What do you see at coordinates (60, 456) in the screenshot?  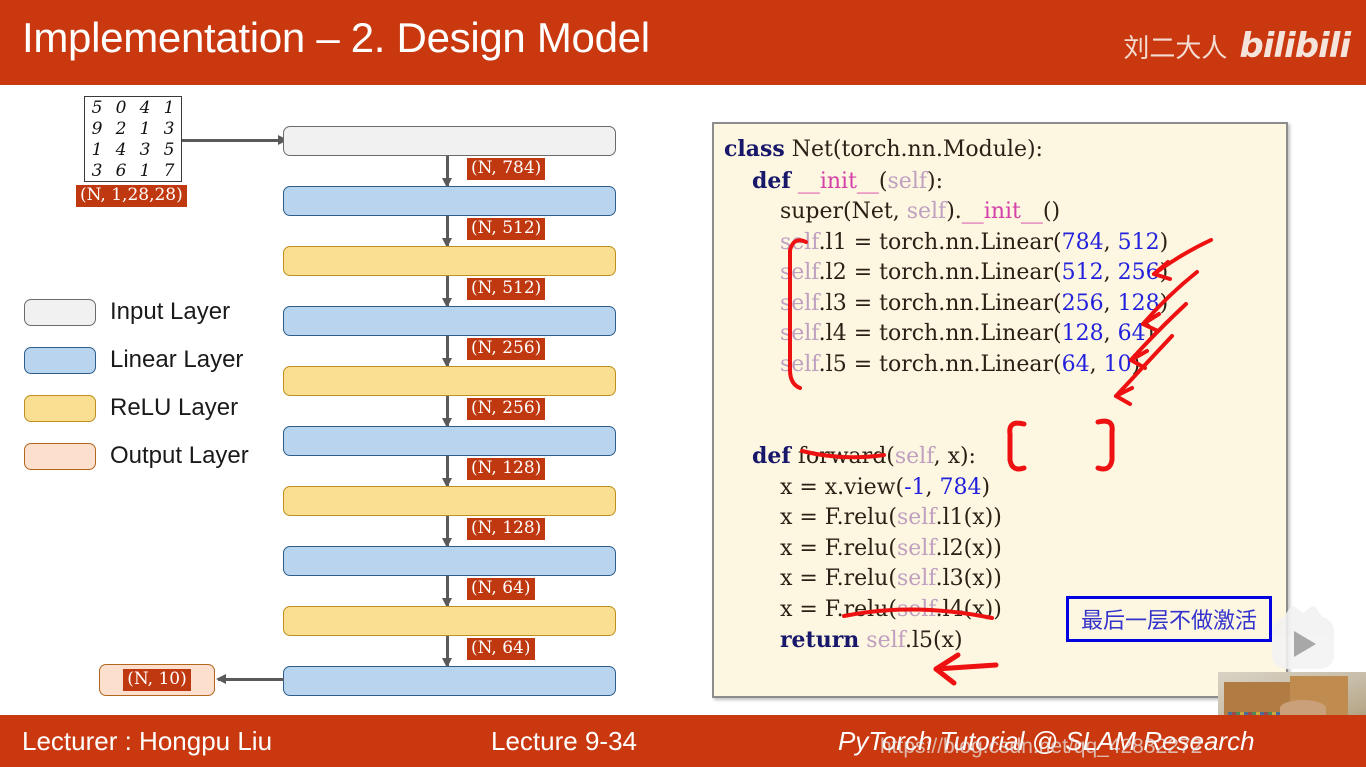 I see `legend-swatch-output-icon` at bounding box center [60, 456].